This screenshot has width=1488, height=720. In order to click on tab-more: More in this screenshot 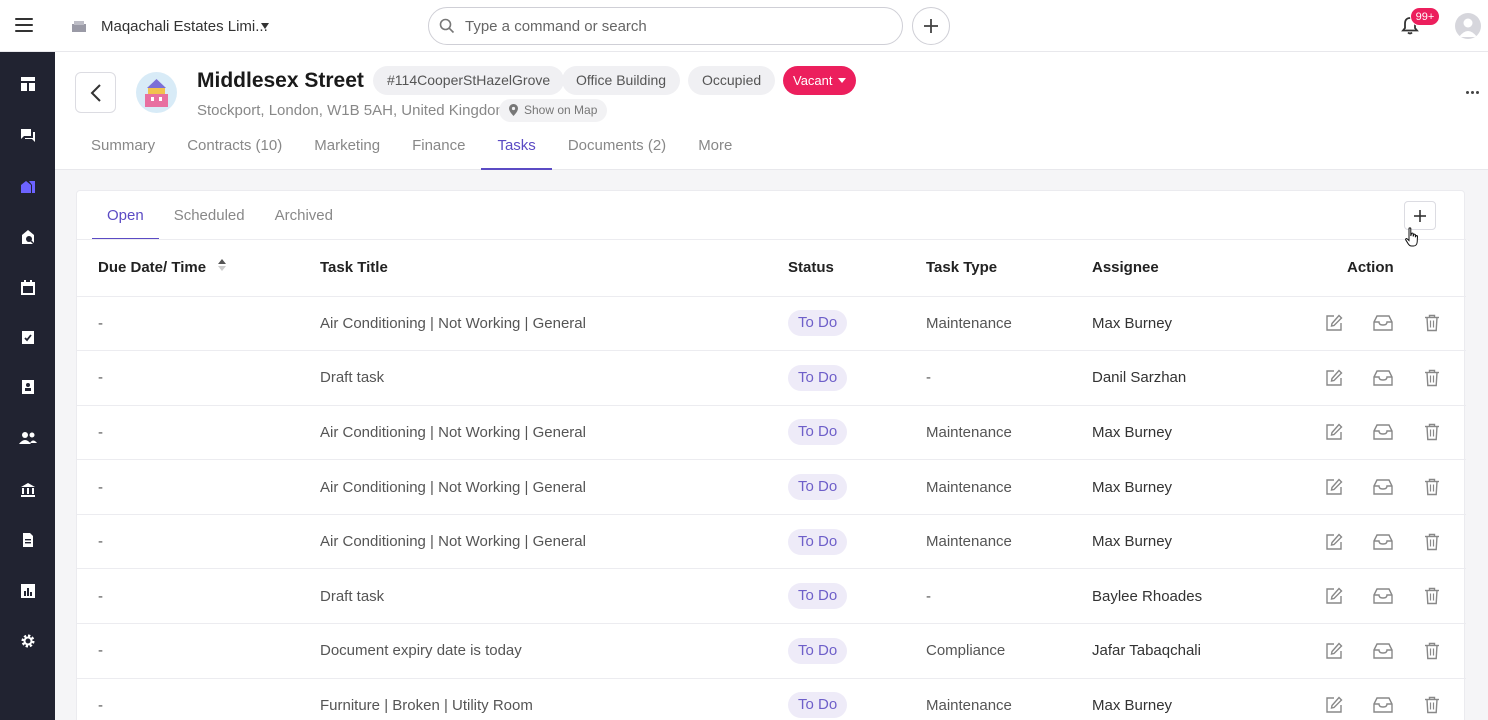, I will do `click(715, 151)`.